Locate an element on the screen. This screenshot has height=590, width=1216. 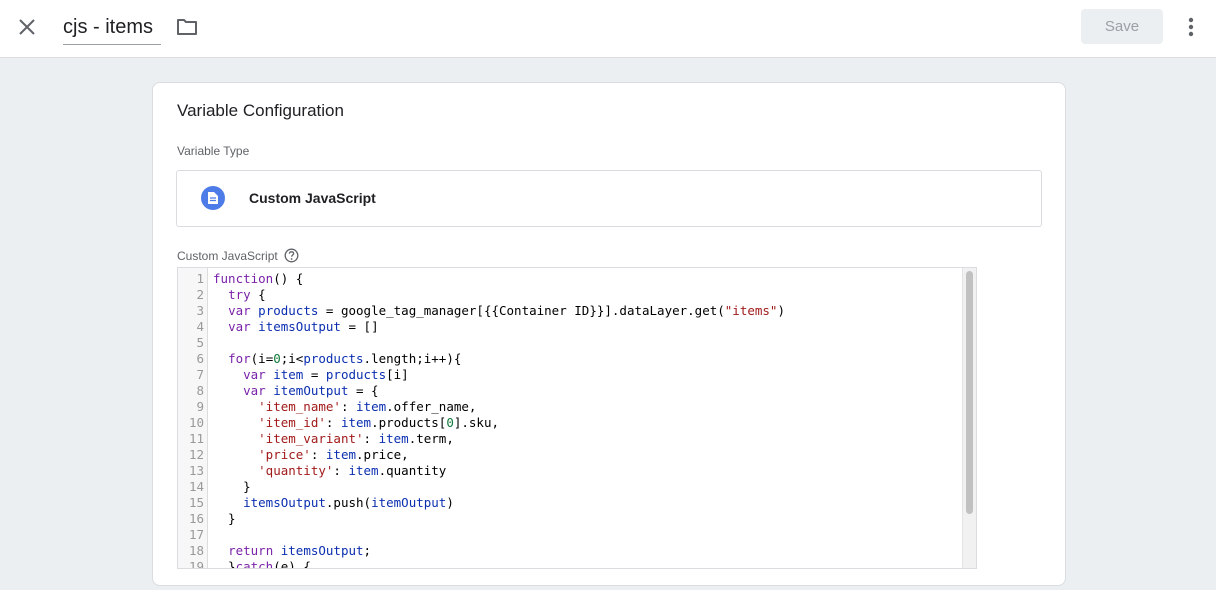
code-line: 'price': item.price, is located at coordinates (333, 454).